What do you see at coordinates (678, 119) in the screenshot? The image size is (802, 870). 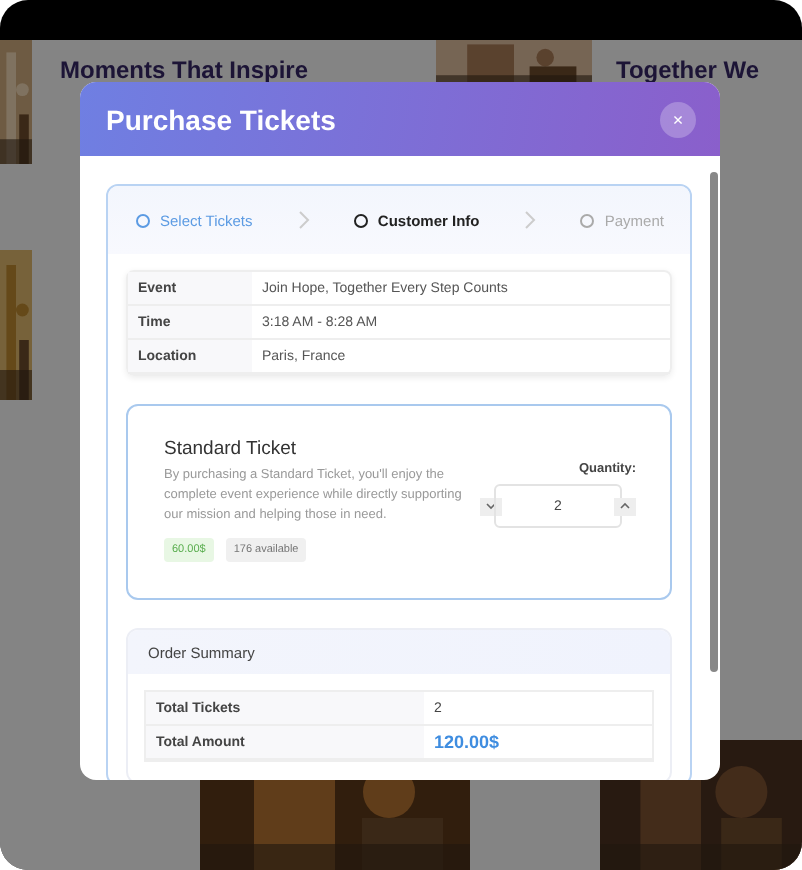 I see `close-button: ×` at bounding box center [678, 119].